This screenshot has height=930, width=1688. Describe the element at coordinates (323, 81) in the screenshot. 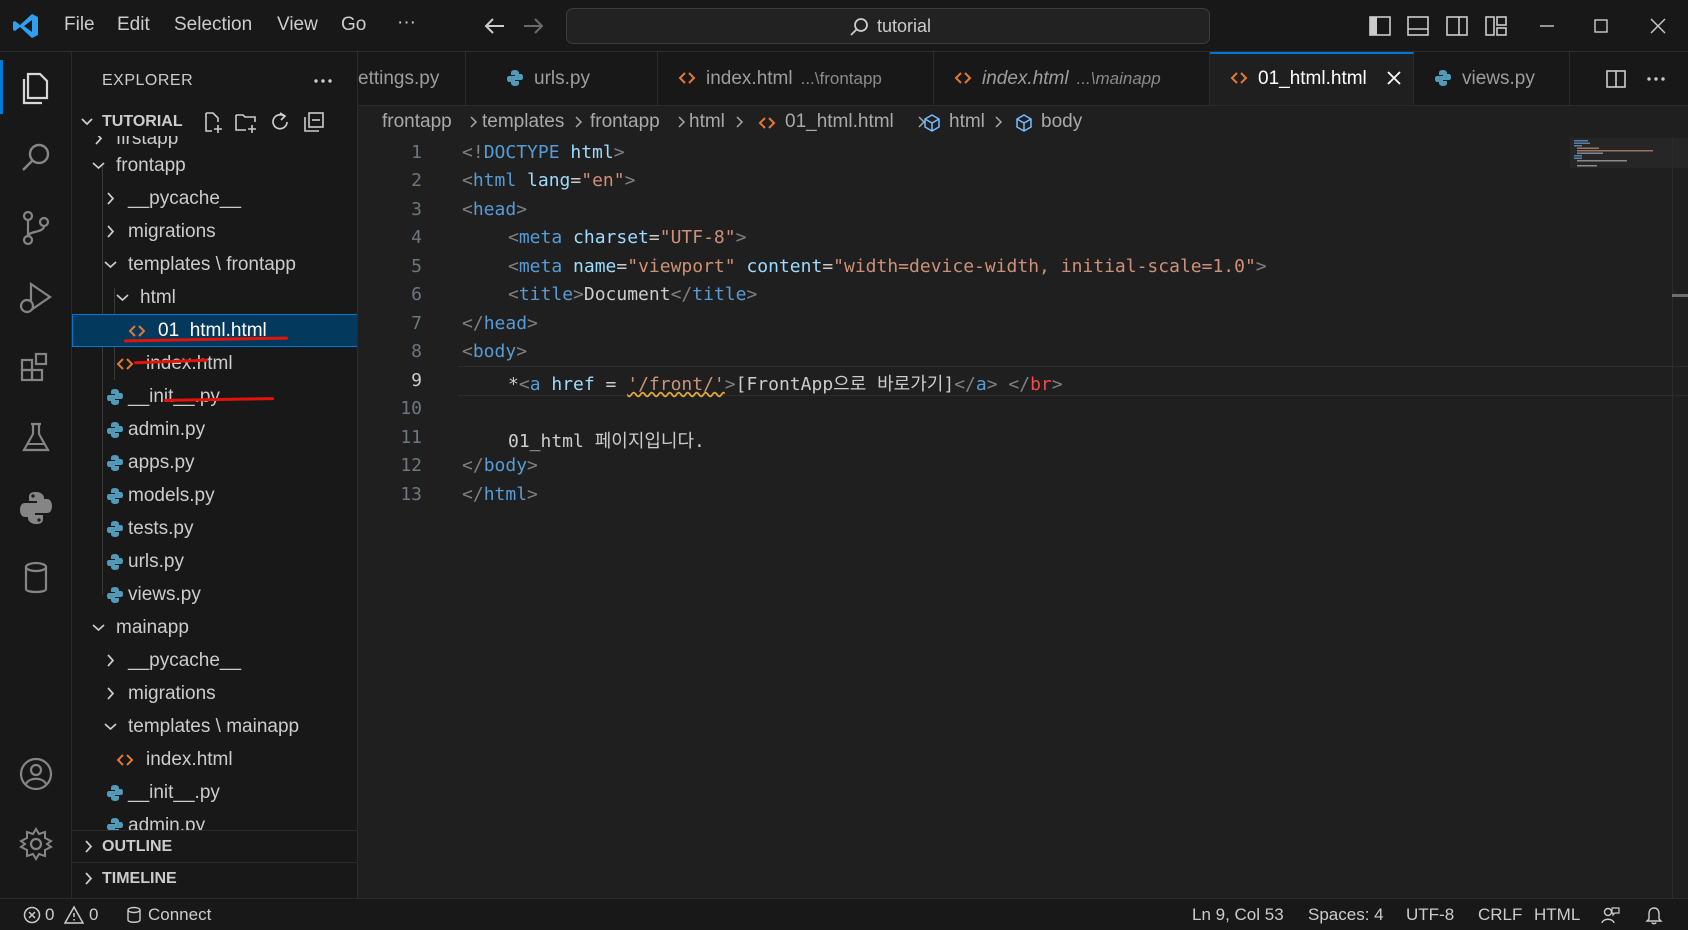

I see `more-actions-icon` at that location.